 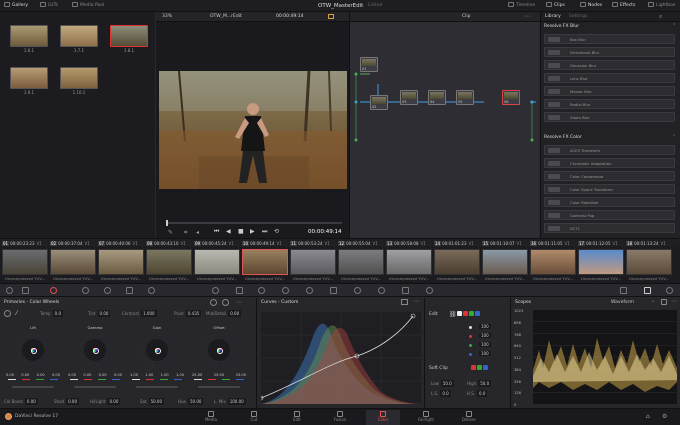 I want to click on tracker-icon, so click(x=309, y=290).